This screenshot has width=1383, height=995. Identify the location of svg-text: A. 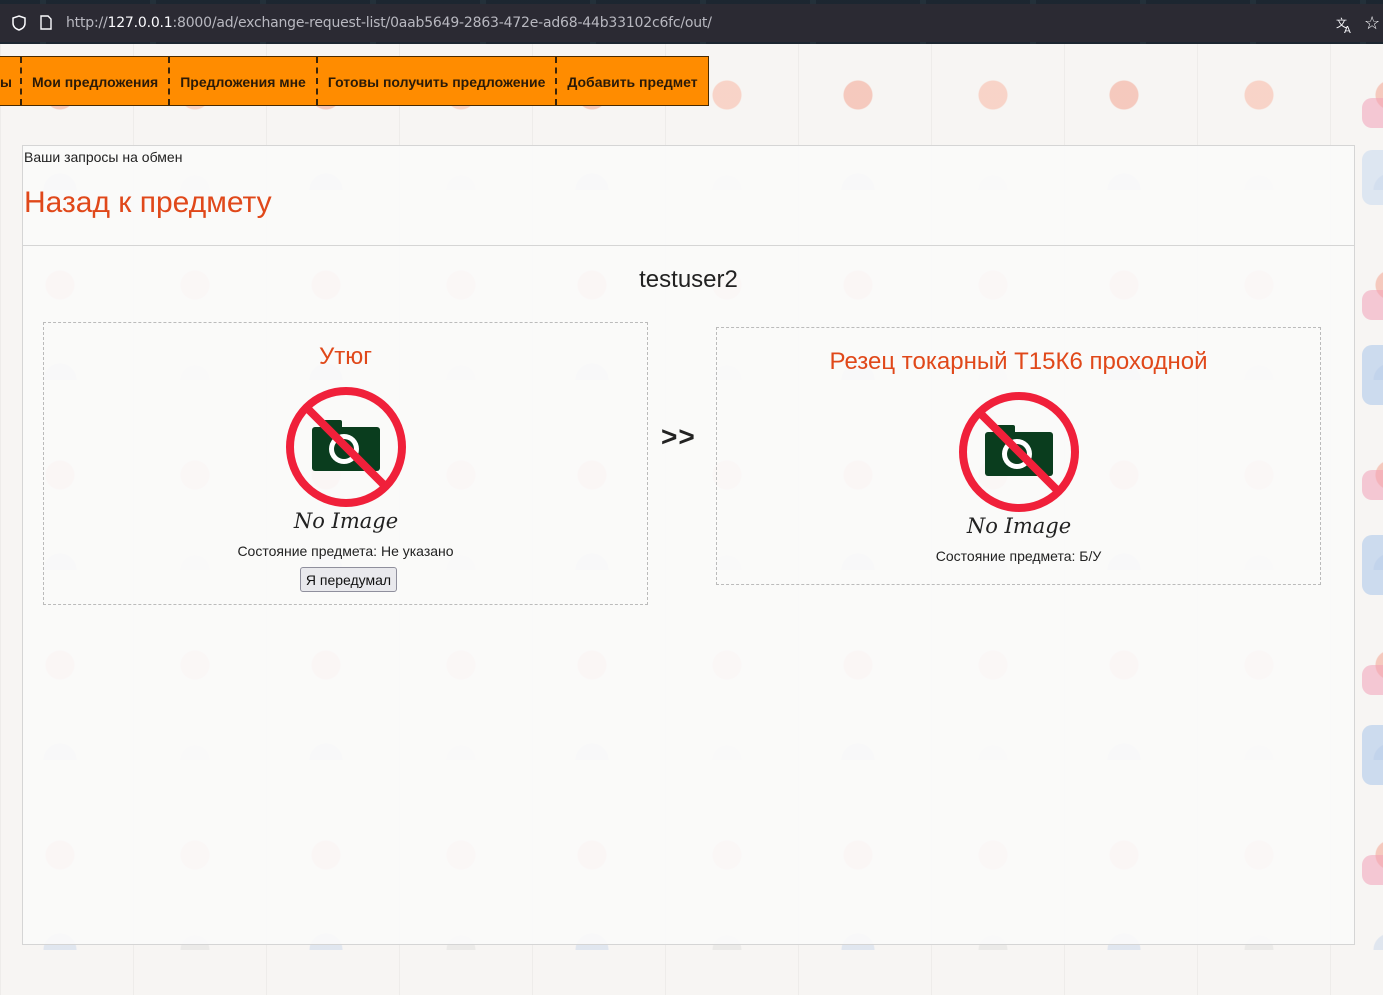
(1347, 29).